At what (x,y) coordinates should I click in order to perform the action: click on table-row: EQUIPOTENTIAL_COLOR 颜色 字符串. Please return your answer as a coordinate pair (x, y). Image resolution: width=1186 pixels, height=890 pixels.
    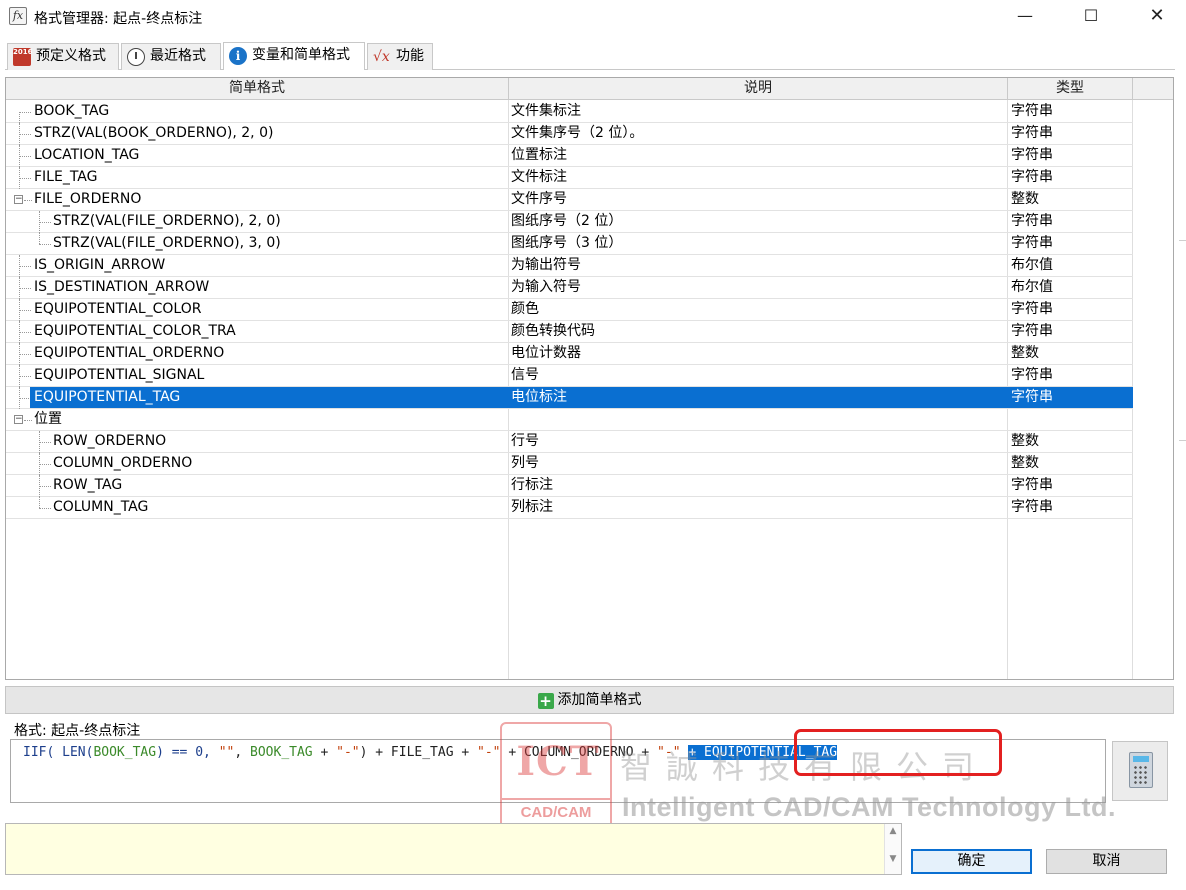
    Looking at the image, I should click on (569, 310).